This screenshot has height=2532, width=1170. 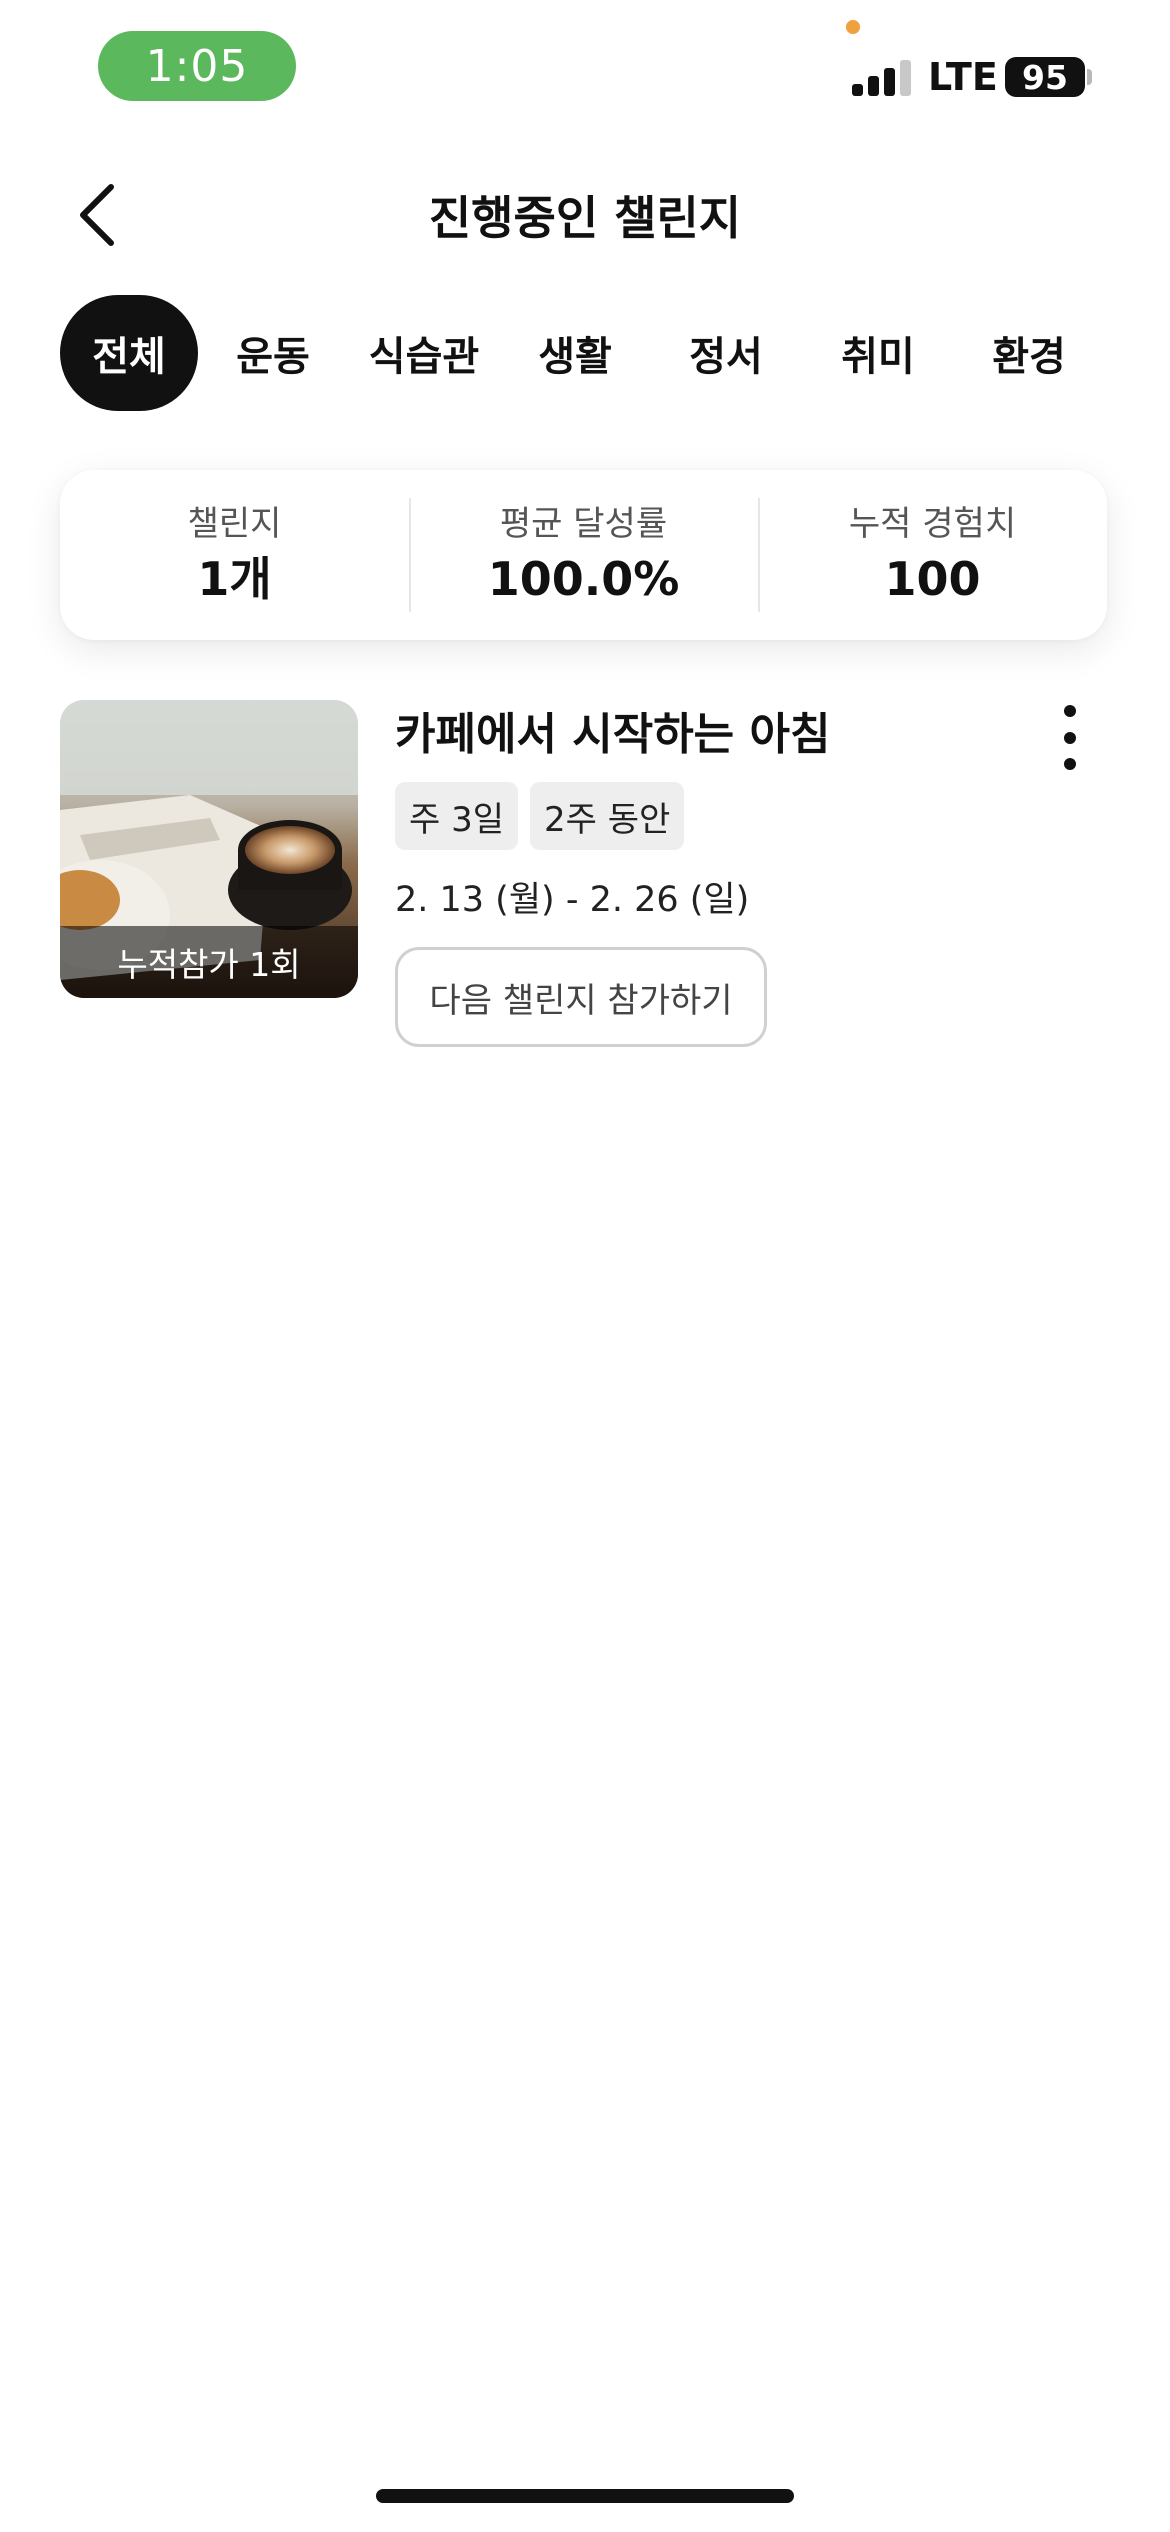 I want to click on more-options-button, so click(x=1070, y=737).